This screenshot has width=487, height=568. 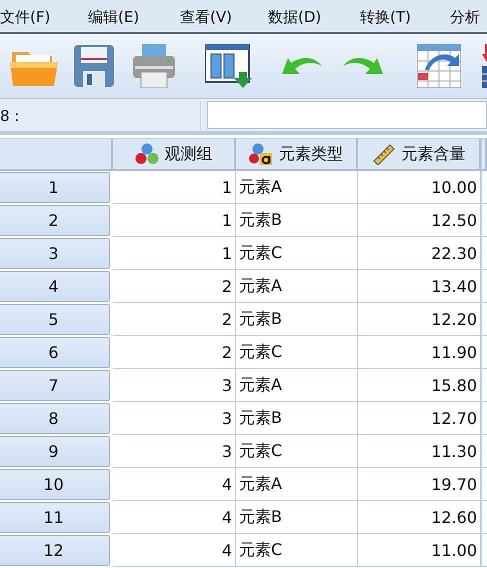 I want to click on row-number: 6, so click(x=55, y=352).